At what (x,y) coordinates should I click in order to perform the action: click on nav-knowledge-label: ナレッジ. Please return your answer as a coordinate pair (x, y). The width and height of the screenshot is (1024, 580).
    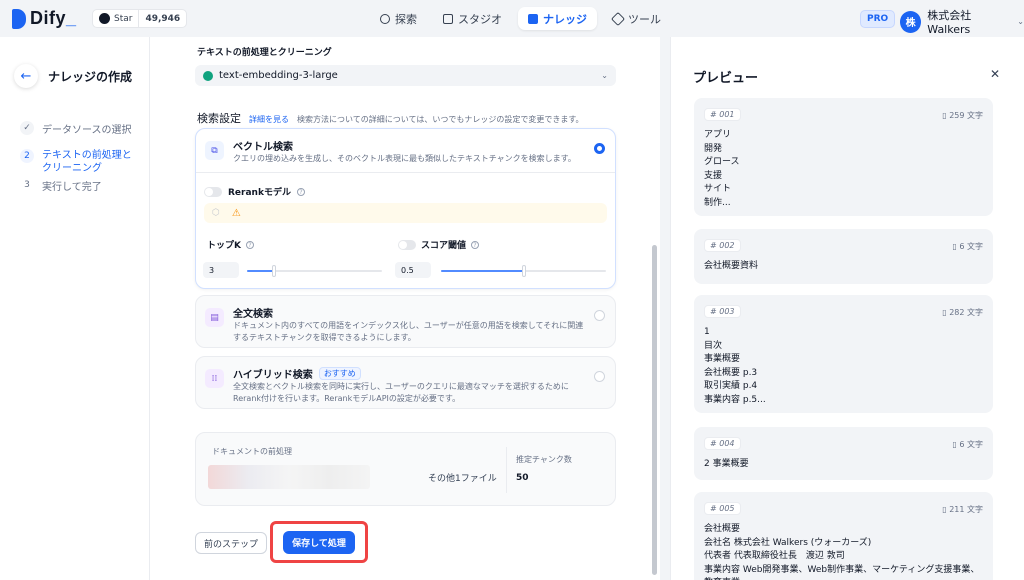
    Looking at the image, I should click on (565, 19).